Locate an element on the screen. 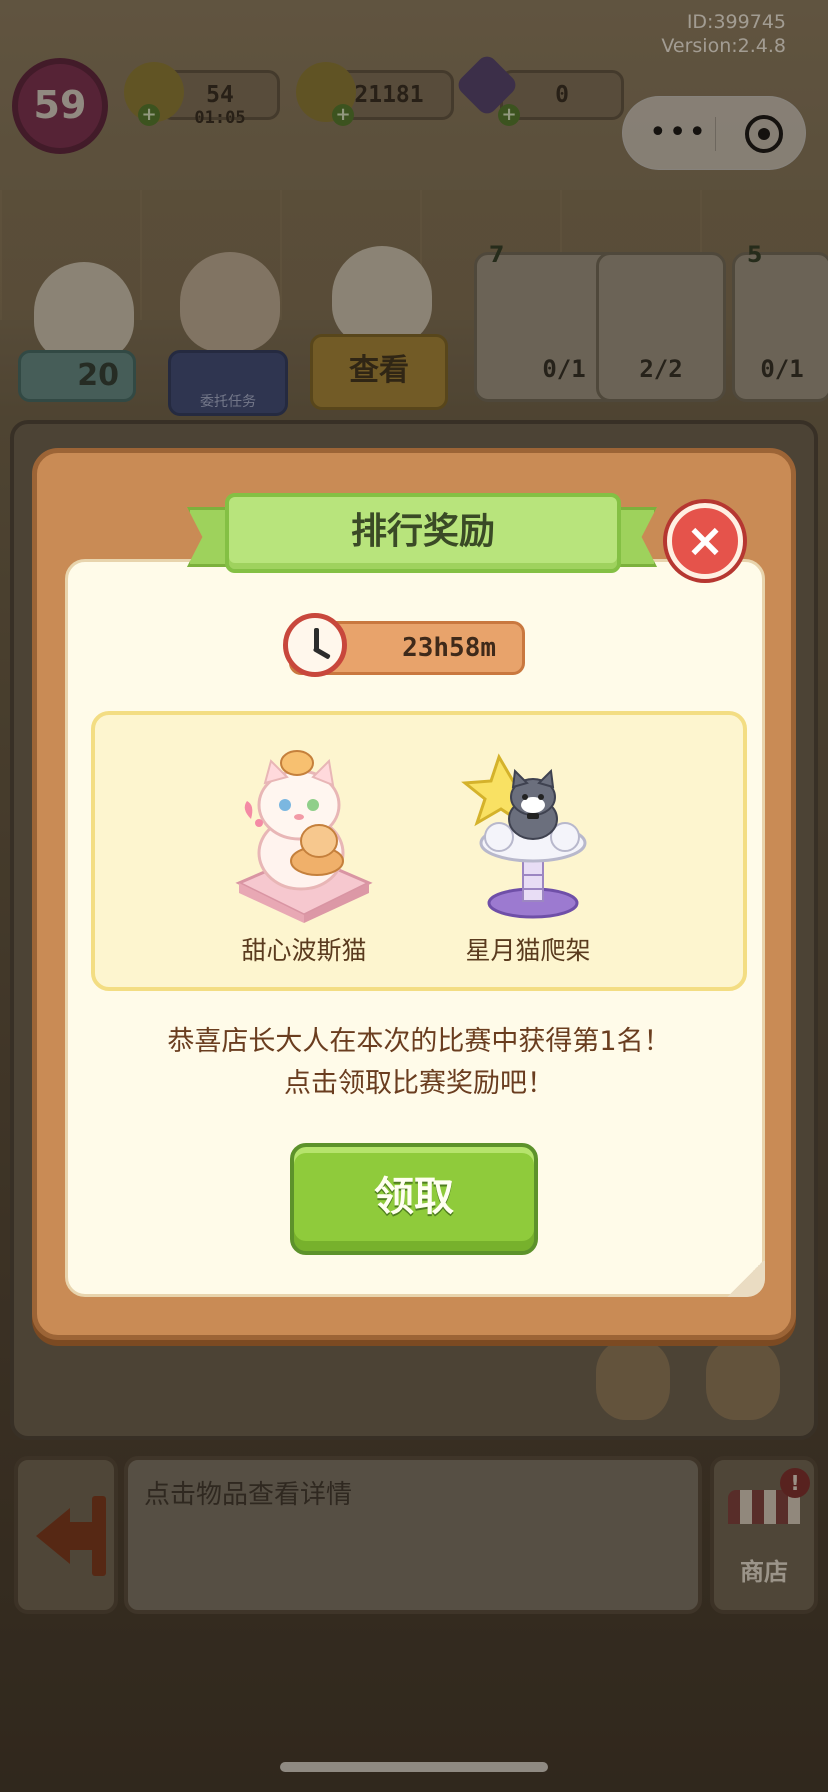  message-line-1: 恭喜店长大人在本次的比赛中获得第1名！ is located at coordinates (419, 1041).